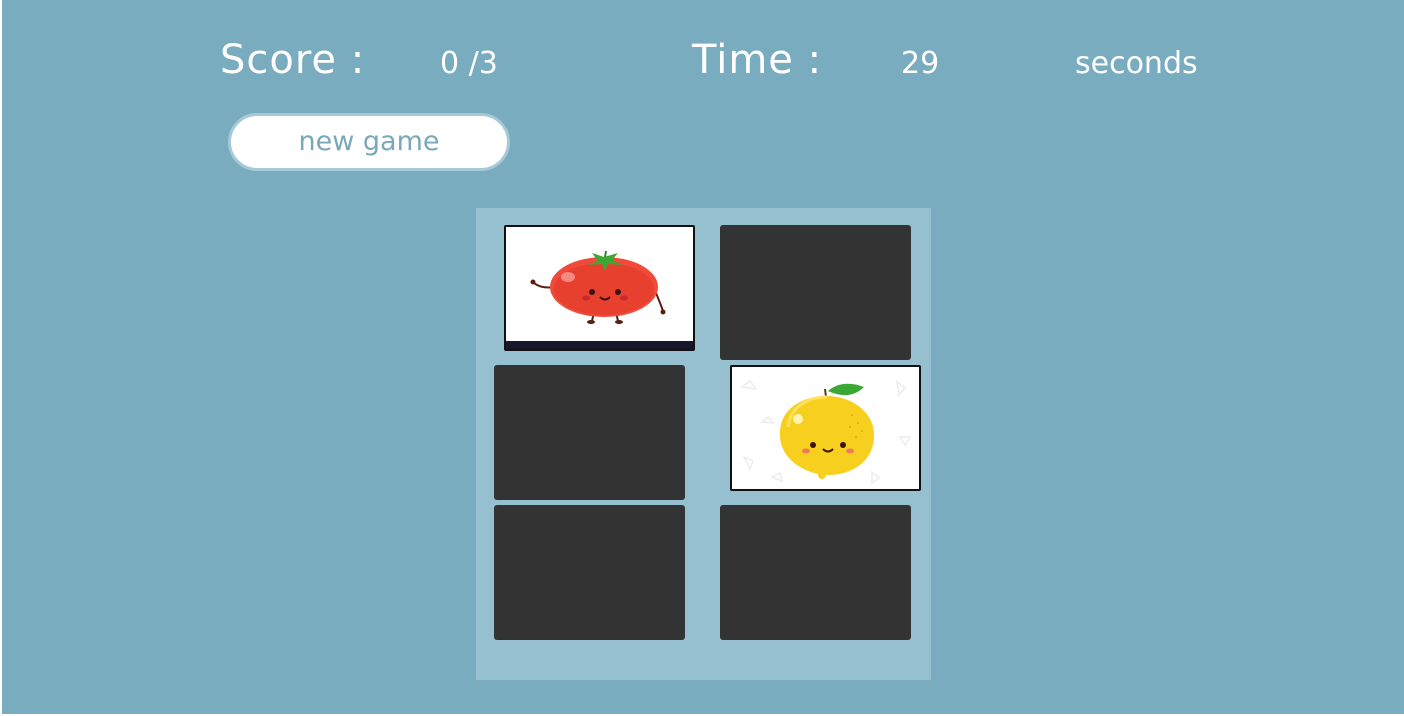 This screenshot has height=716, width=1404. Describe the element at coordinates (920, 63) in the screenshot. I see `time-value: 29` at that location.